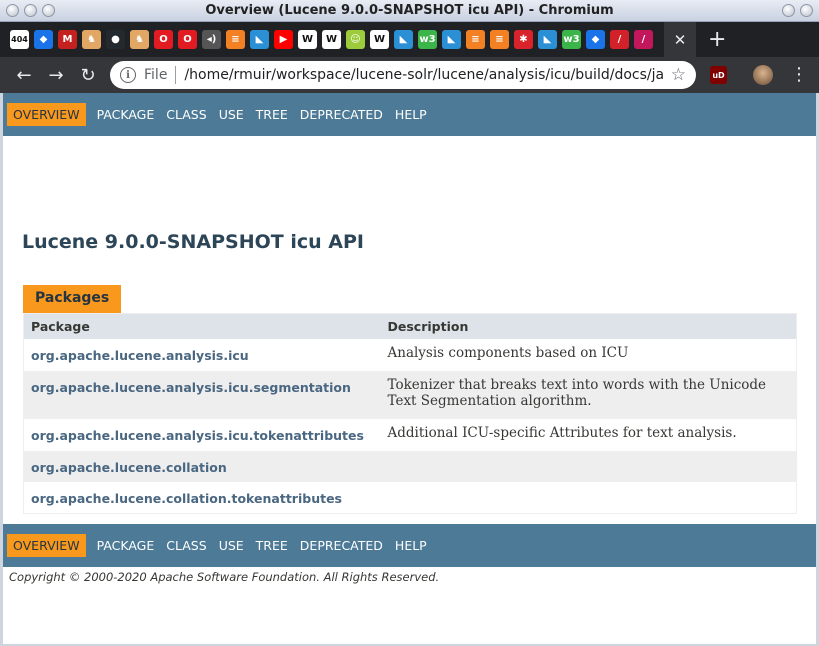 The height and width of the screenshot is (646, 819). Describe the element at coordinates (788, 10) in the screenshot. I see `window-minimize-button` at that location.